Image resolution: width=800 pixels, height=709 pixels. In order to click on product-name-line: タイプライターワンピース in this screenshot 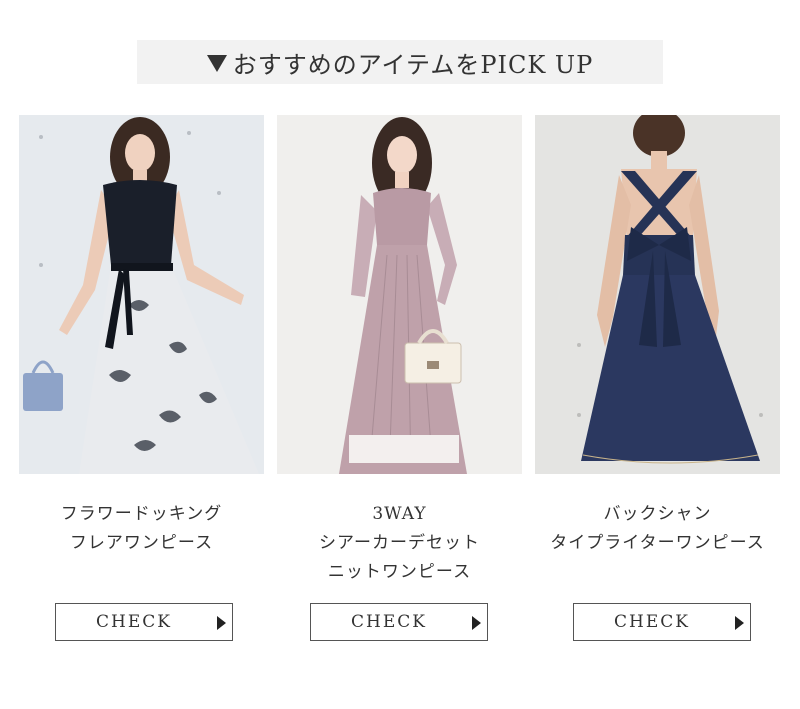, I will do `click(657, 543)`.